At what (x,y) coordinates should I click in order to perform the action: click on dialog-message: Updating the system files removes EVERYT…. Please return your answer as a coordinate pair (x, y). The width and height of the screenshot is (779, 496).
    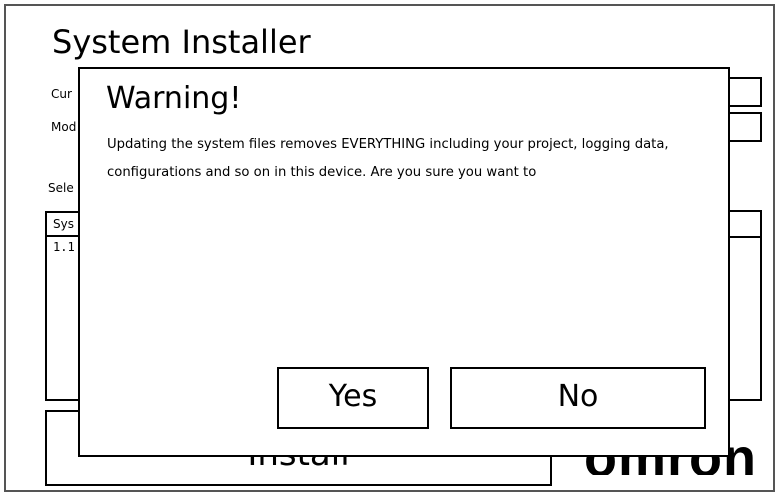
    Looking at the image, I should click on (388, 158).